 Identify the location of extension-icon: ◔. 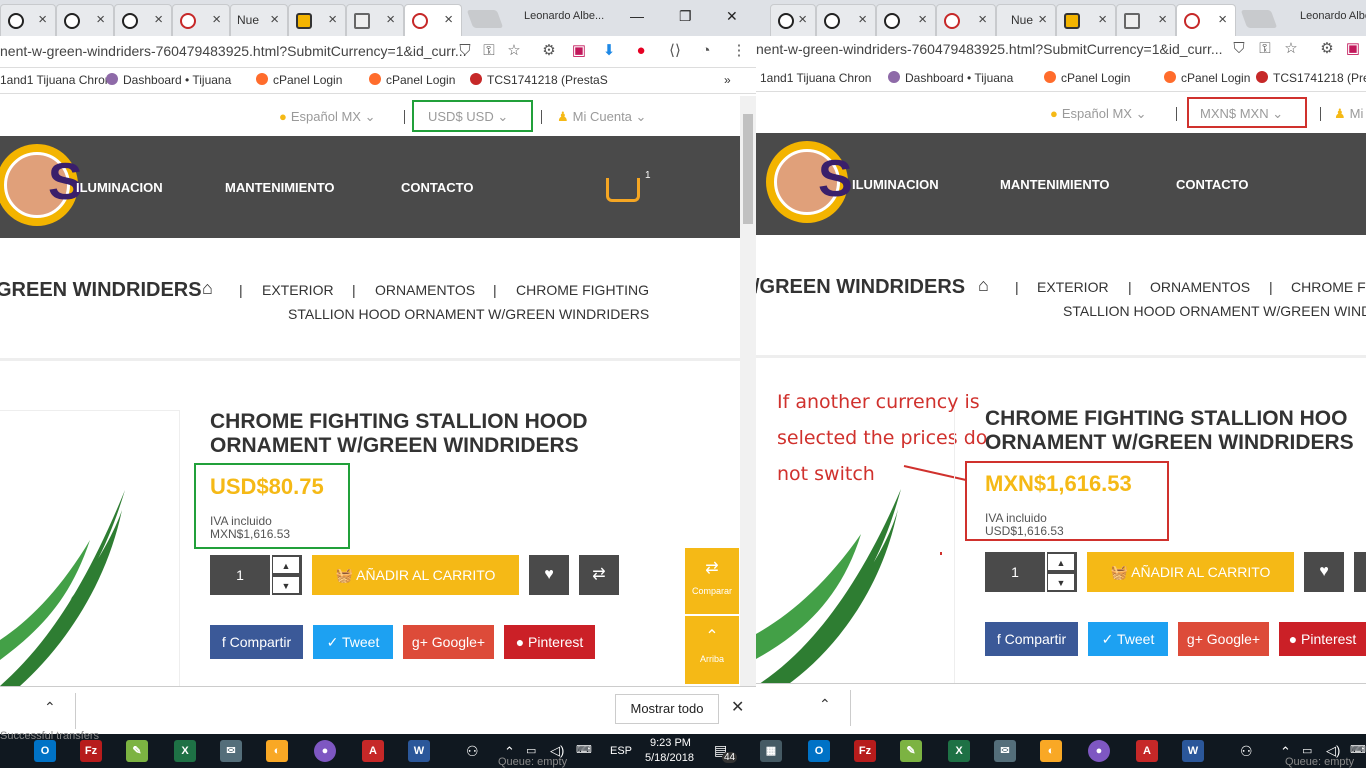
(706, 51).